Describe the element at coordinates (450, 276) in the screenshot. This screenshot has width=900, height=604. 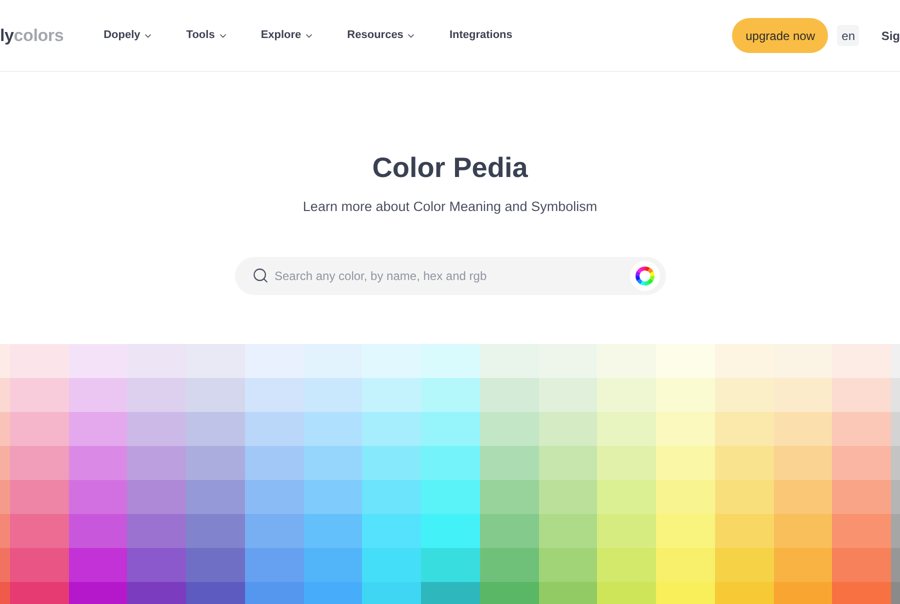
I see `search-field: Search any color, by name, hex and rgb` at that location.